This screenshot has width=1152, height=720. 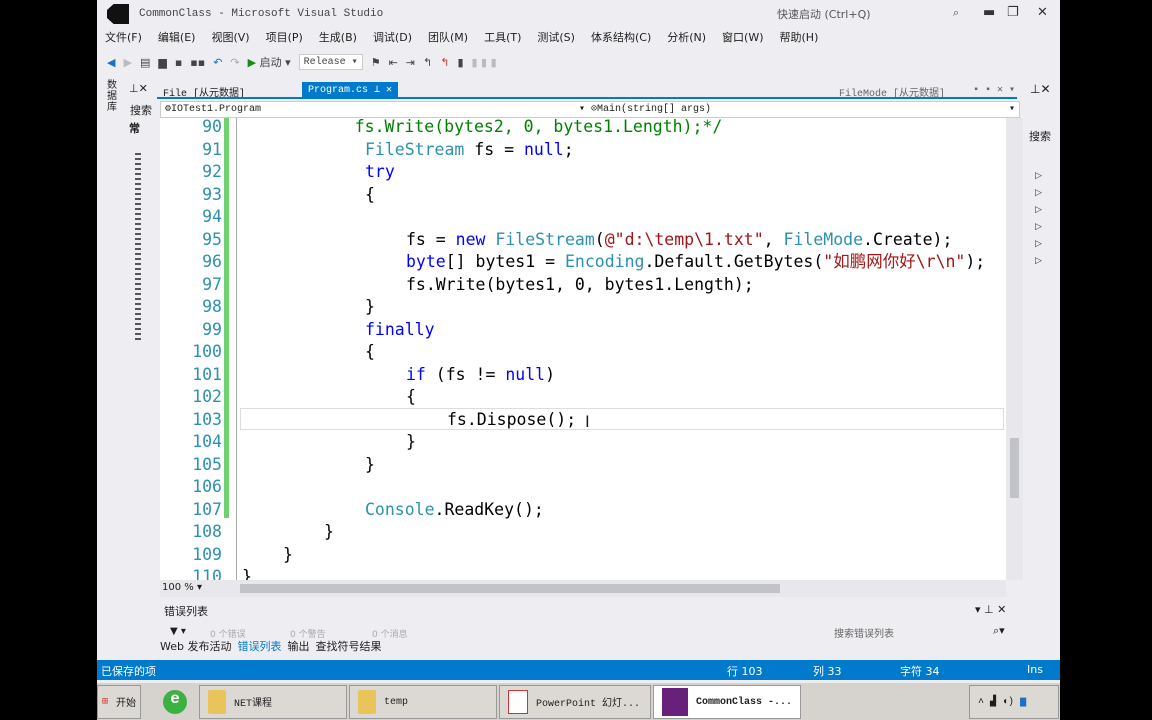 What do you see at coordinates (178, 62) in the screenshot?
I see `save-icon: ▪` at bounding box center [178, 62].